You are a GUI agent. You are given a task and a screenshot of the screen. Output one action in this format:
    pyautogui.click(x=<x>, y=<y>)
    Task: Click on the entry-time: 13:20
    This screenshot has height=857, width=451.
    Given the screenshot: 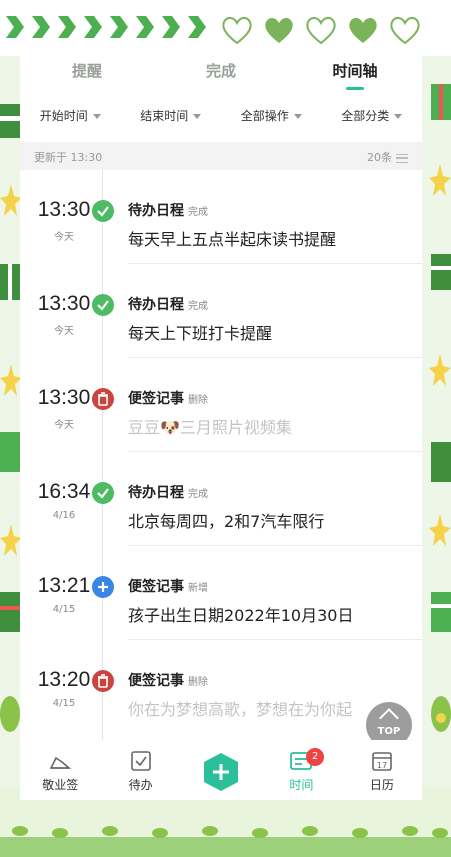 What is the action you would take?
    pyautogui.click(x=64, y=679)
    